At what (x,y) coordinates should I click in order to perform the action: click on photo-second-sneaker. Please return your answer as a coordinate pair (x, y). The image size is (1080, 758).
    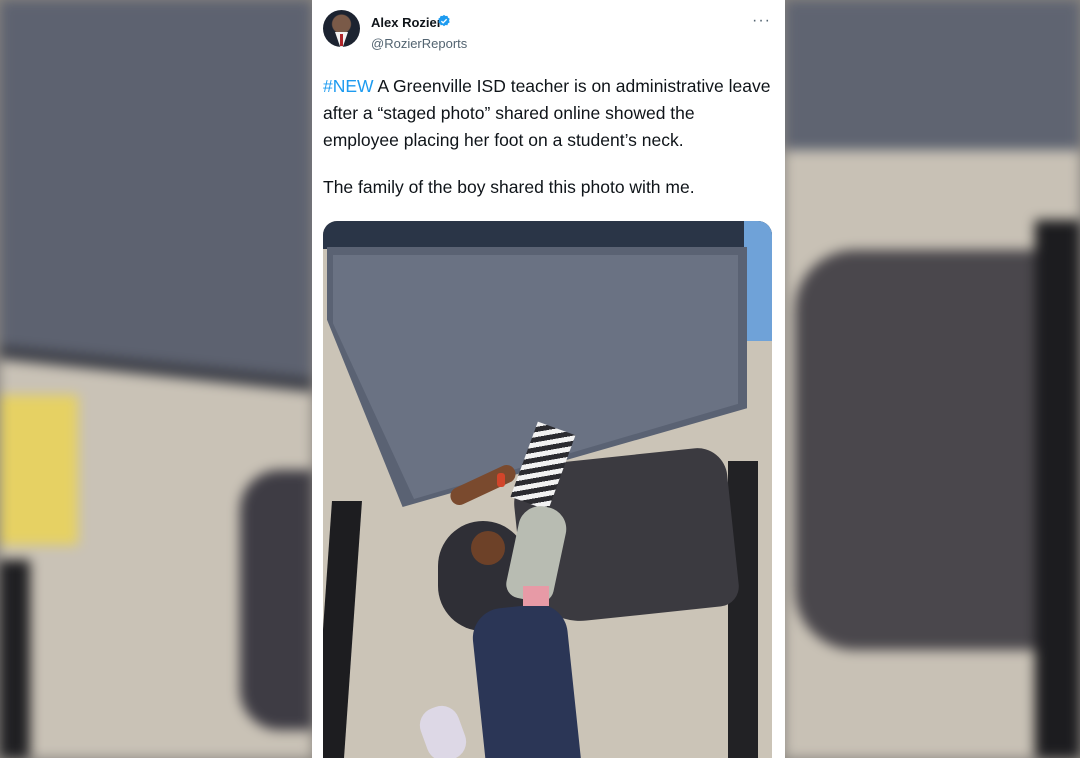
    Looking at the image, I should click on (443, 729).